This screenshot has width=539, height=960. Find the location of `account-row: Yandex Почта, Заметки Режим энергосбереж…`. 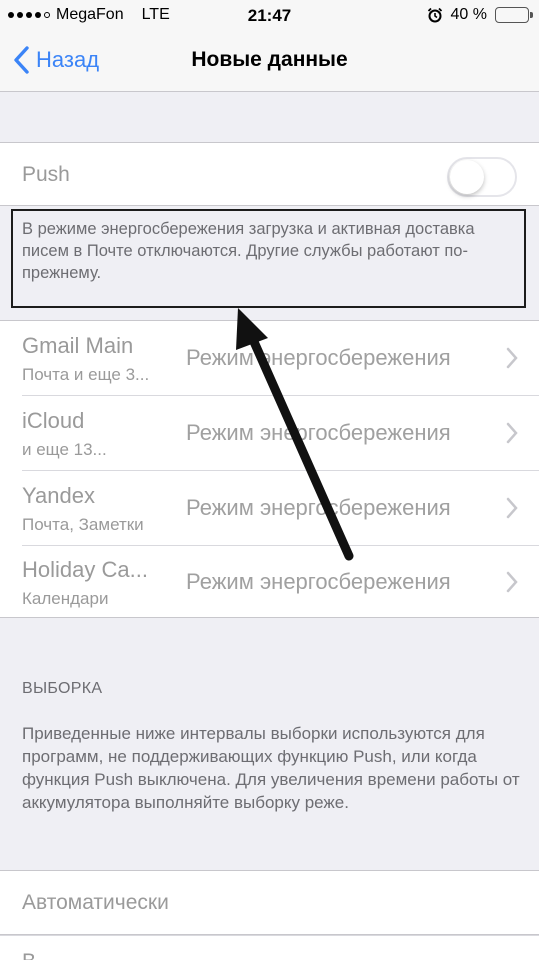

account-row: Yandex Почта, Заметки Режим энергосбереж… is located at coordinates (269, 508).